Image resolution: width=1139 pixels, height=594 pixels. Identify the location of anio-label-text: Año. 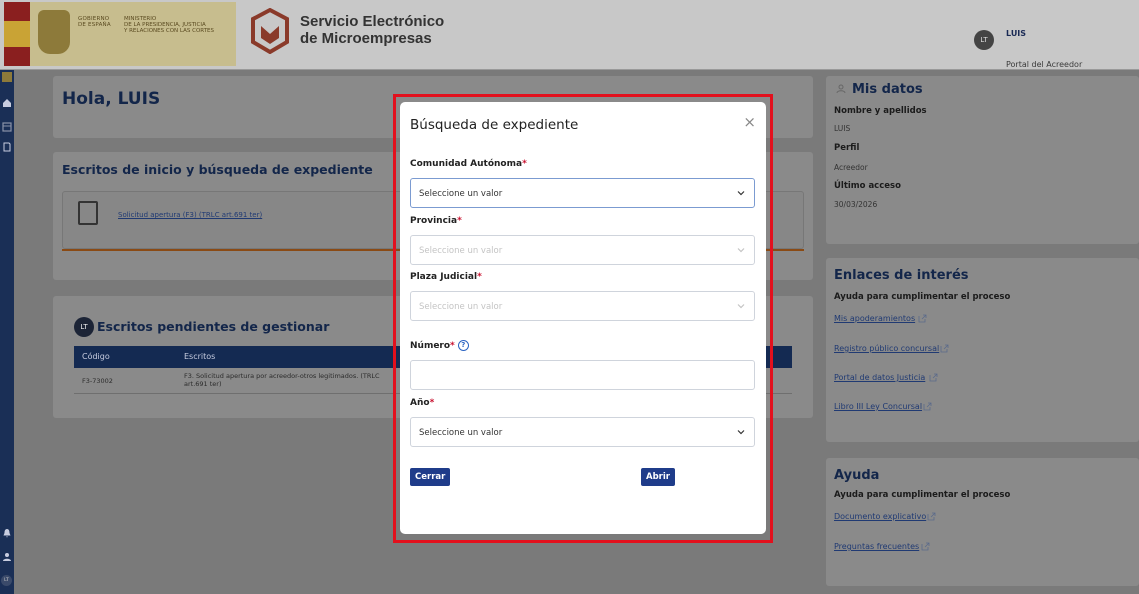
(420, 403).